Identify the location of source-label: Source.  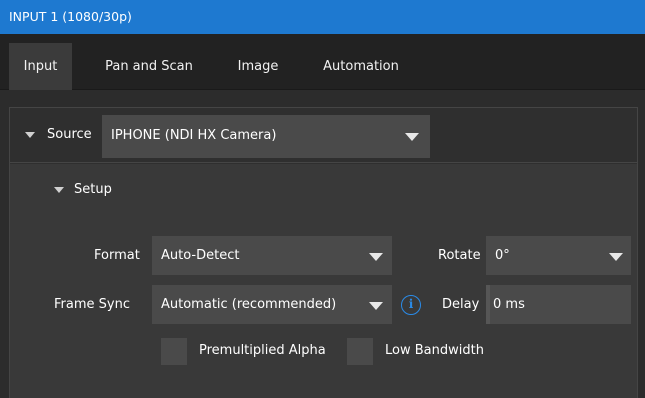
(69, 134).